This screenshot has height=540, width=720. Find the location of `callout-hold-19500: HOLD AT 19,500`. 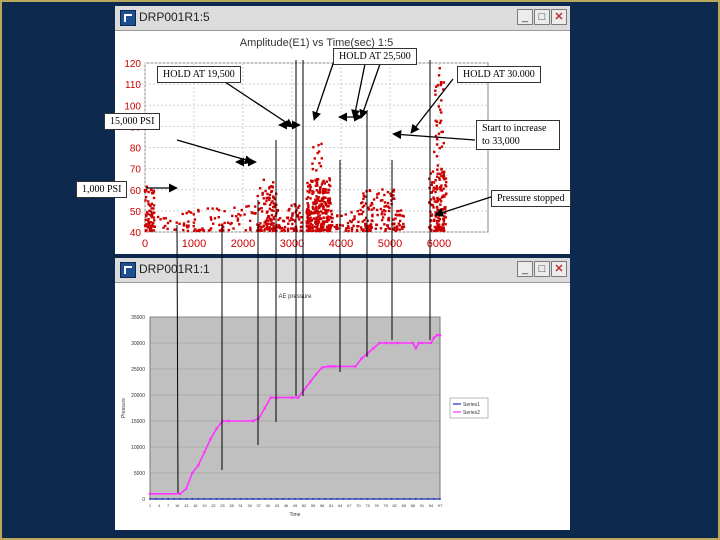

callout-hold-19500: HOLD AT 19,500 is located at coordinates (199, 74).